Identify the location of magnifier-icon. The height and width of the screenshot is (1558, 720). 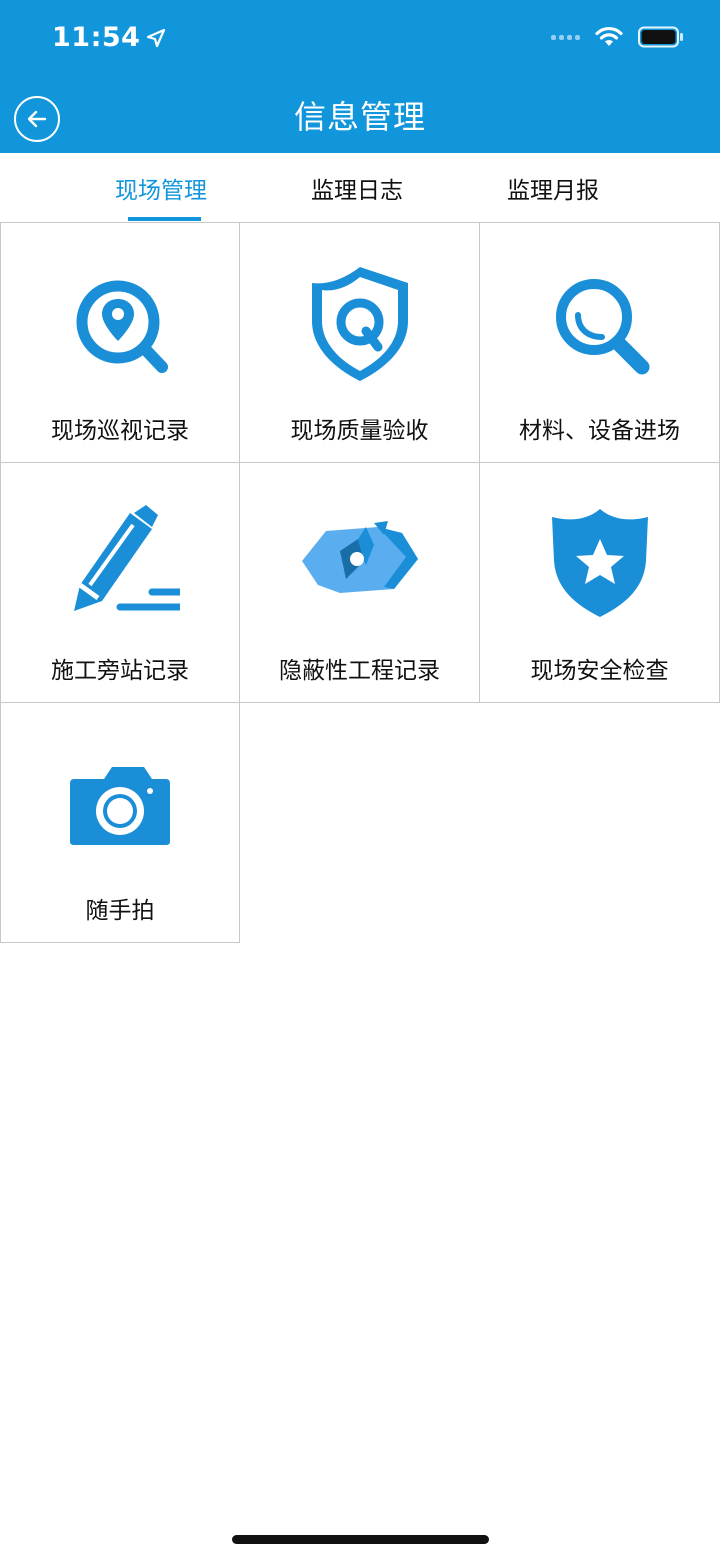
(602, 327).